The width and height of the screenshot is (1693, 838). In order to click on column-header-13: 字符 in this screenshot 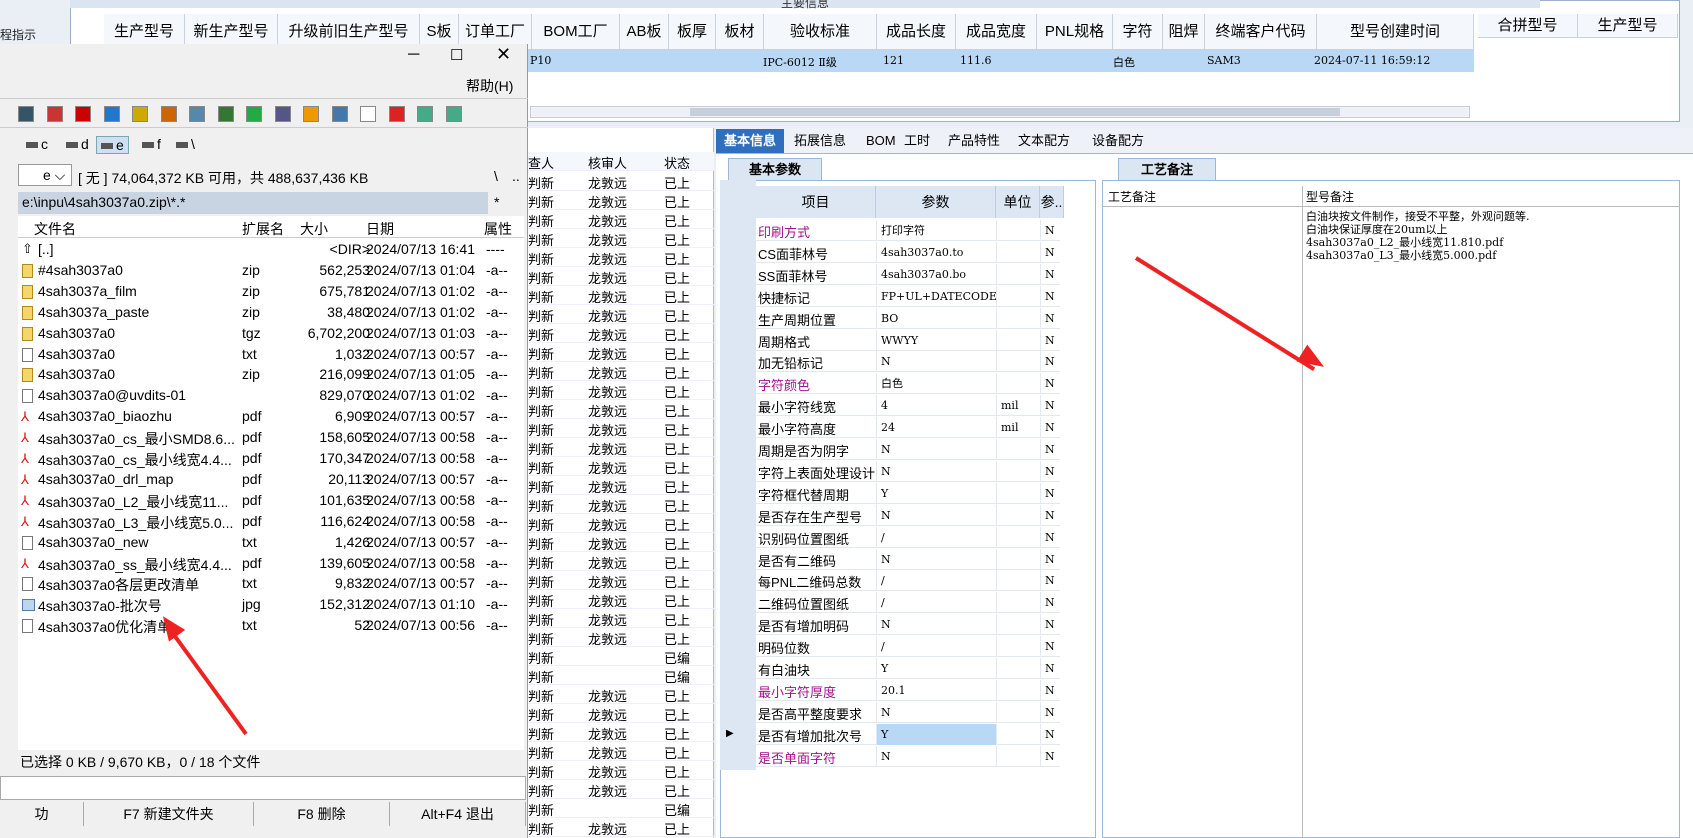, I will do `click(1138, 32)`.